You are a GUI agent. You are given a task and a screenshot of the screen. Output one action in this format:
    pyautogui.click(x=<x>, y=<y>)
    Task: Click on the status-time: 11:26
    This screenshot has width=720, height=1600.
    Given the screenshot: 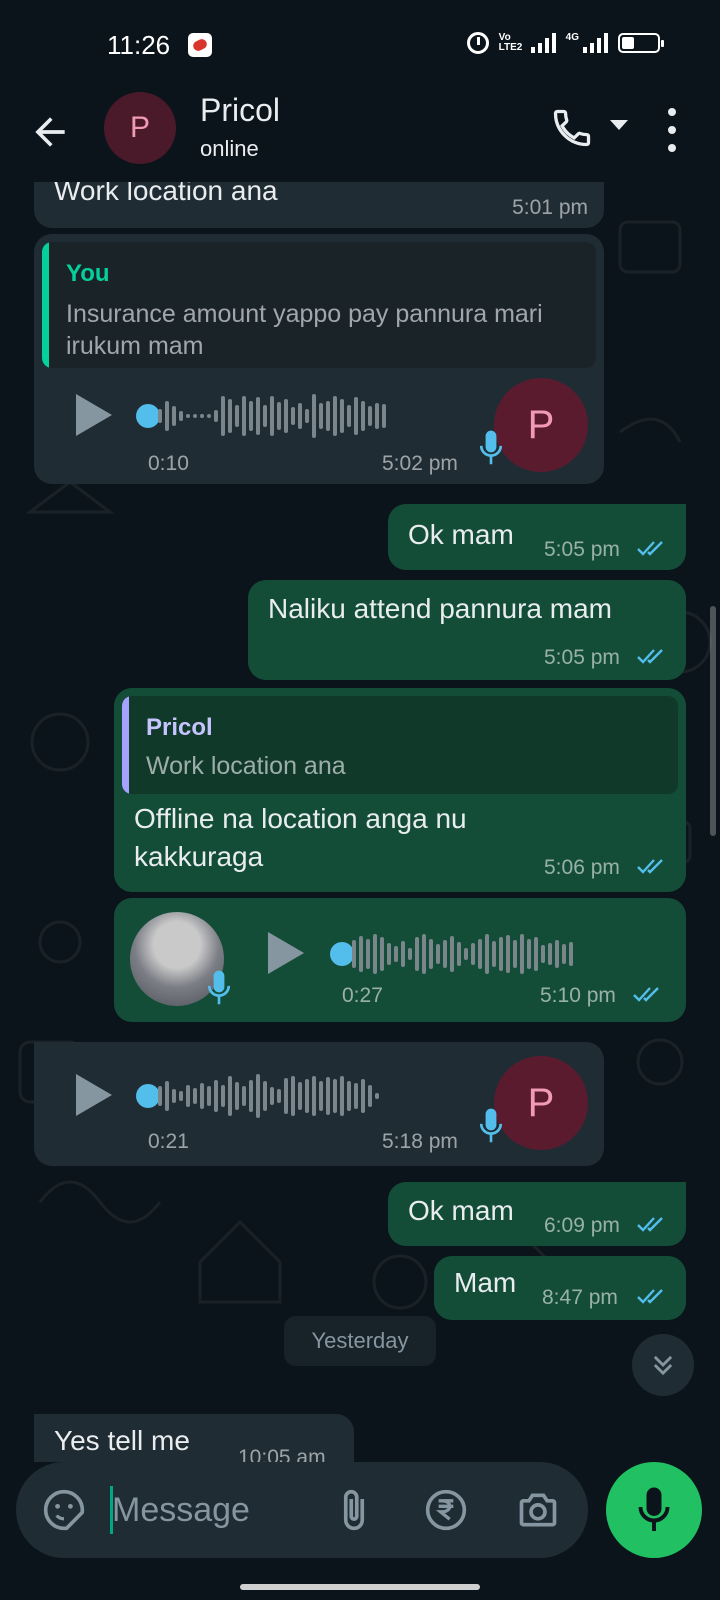 What is the action you would take?
    pyautogui.click(x=139, y=45)
    